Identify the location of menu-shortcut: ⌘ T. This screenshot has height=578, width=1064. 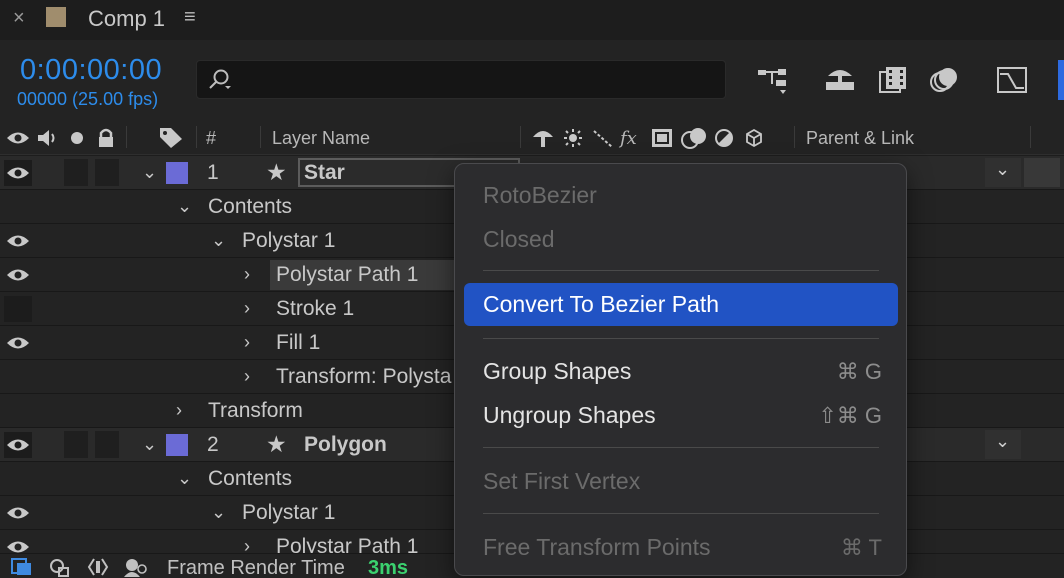
(861, 547).